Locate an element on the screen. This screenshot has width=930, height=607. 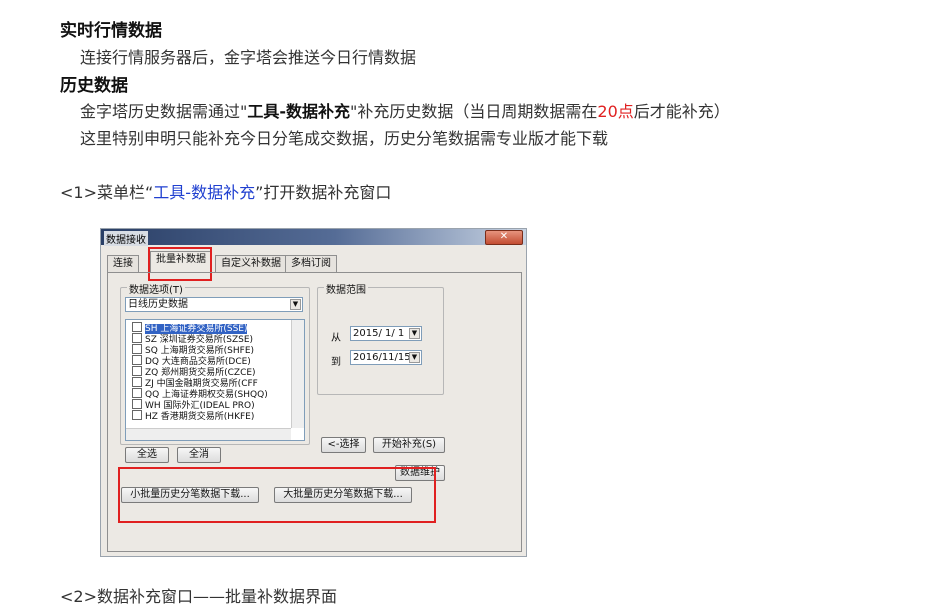
step-1-post: ”打开数据补充窗口 is located at coordinates (323, 192).